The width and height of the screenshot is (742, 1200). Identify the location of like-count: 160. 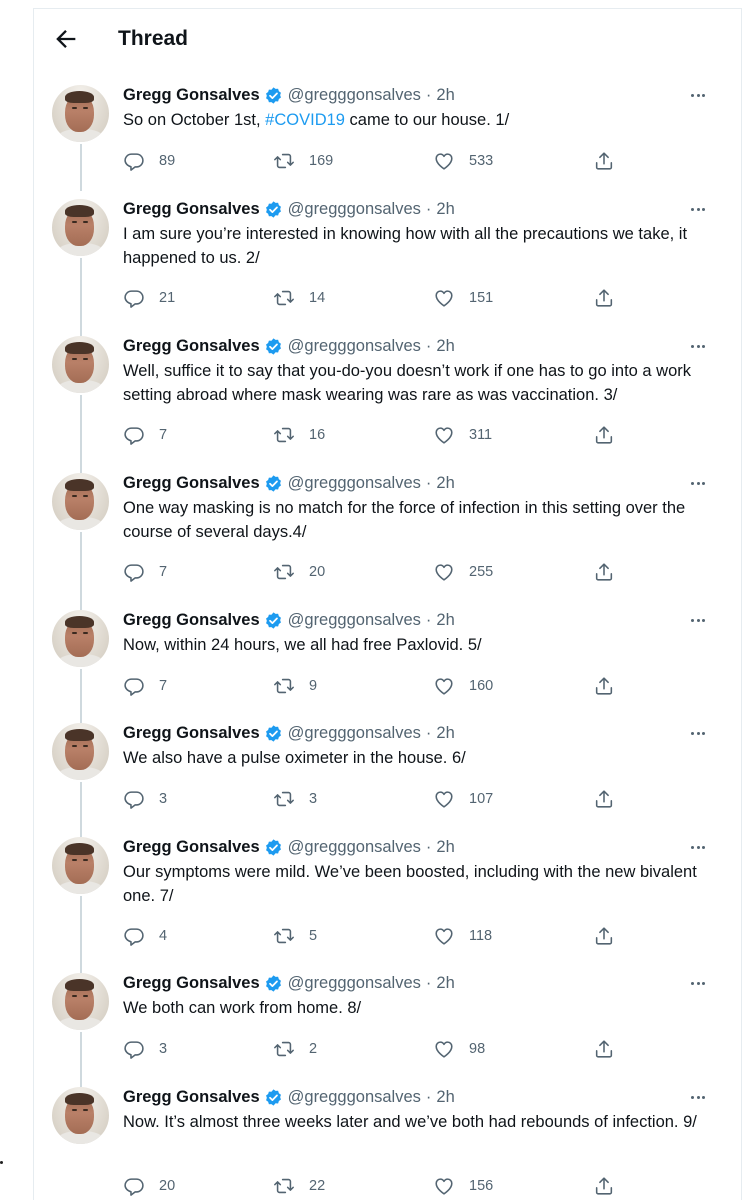
(481, 686).